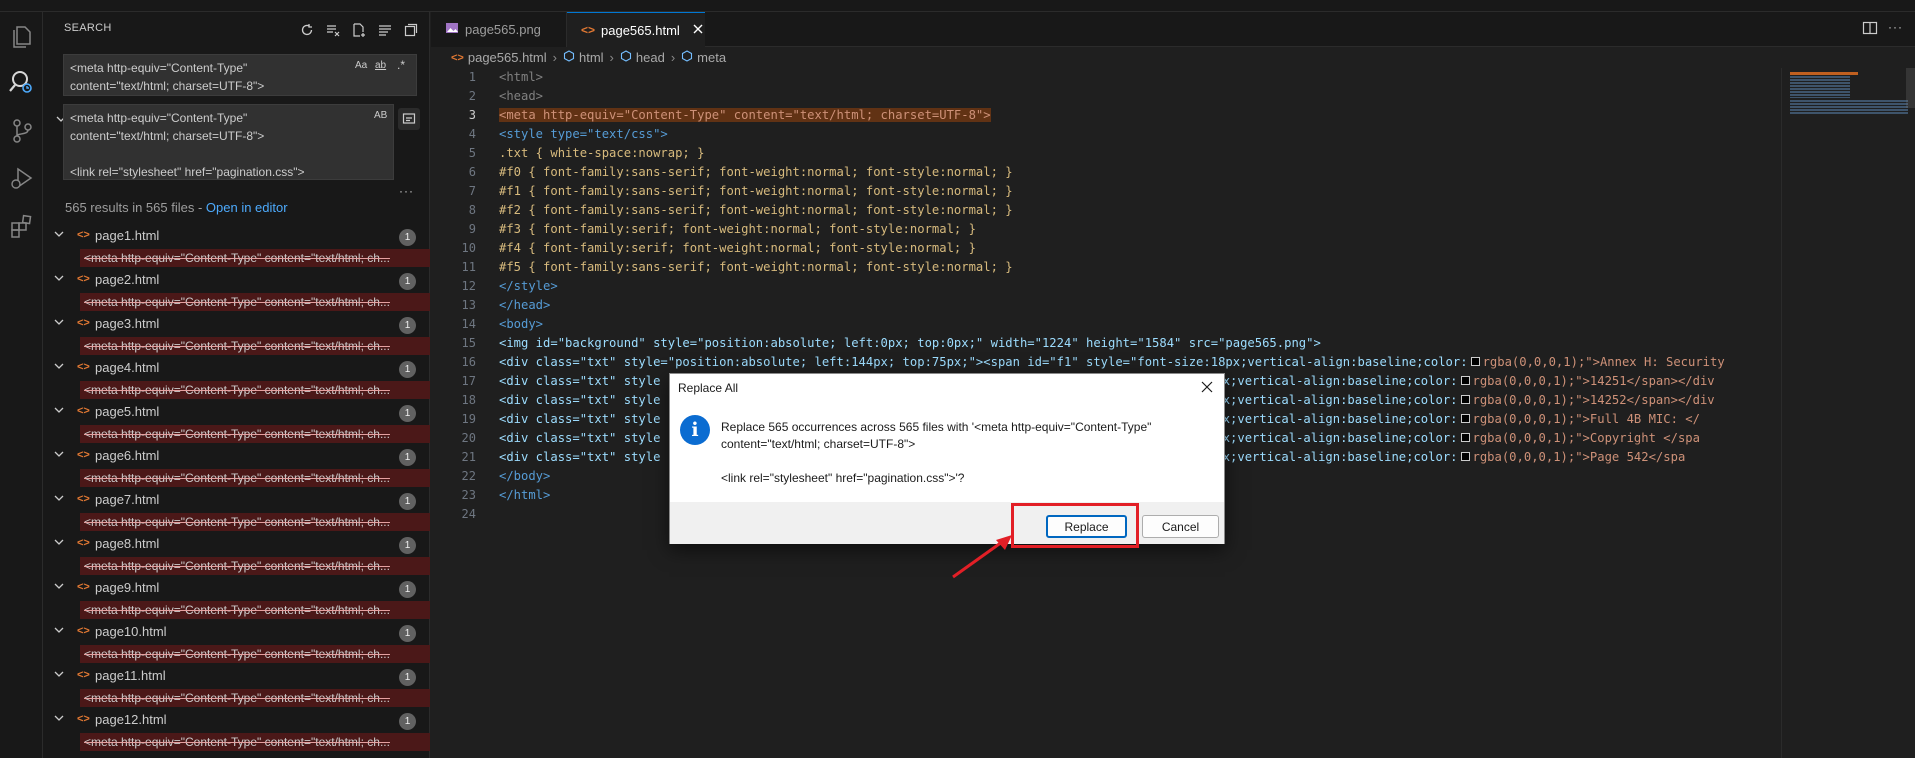 This screenshot has height=758, width=1915. Describe the element at coordinates (127, 235) in the screenshot. I see `result-file-name: page1.html` at that location.